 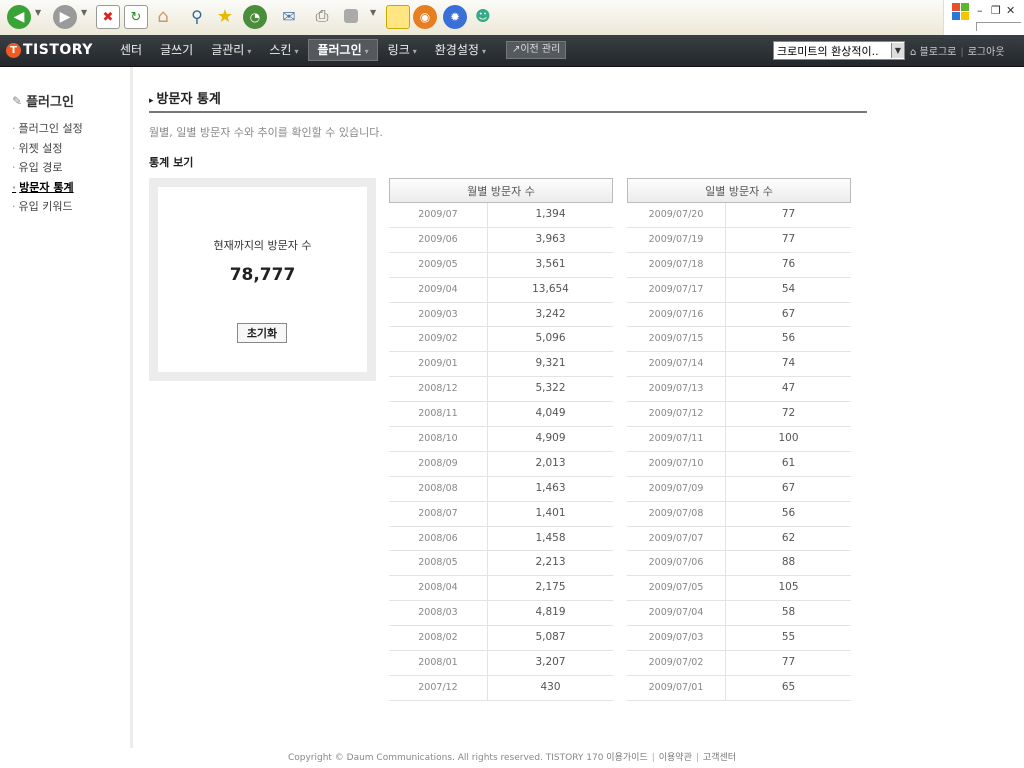 What do you see at coordinates (438, 264) in the screenshot?
I see `row-date: 2009/05` at bounding box center [438, 264].